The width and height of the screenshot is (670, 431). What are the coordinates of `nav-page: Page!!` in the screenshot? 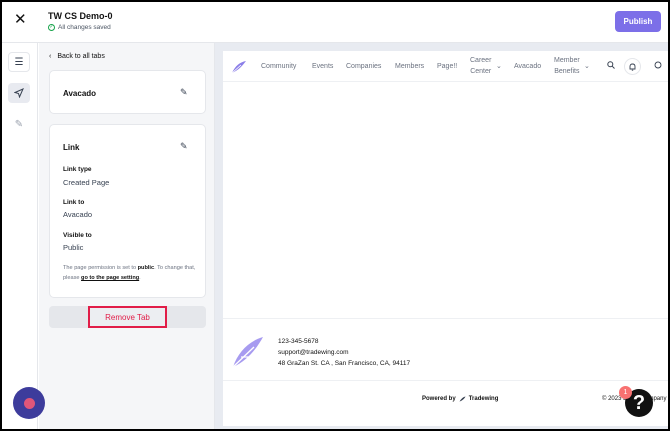 It's located at (447, 66).